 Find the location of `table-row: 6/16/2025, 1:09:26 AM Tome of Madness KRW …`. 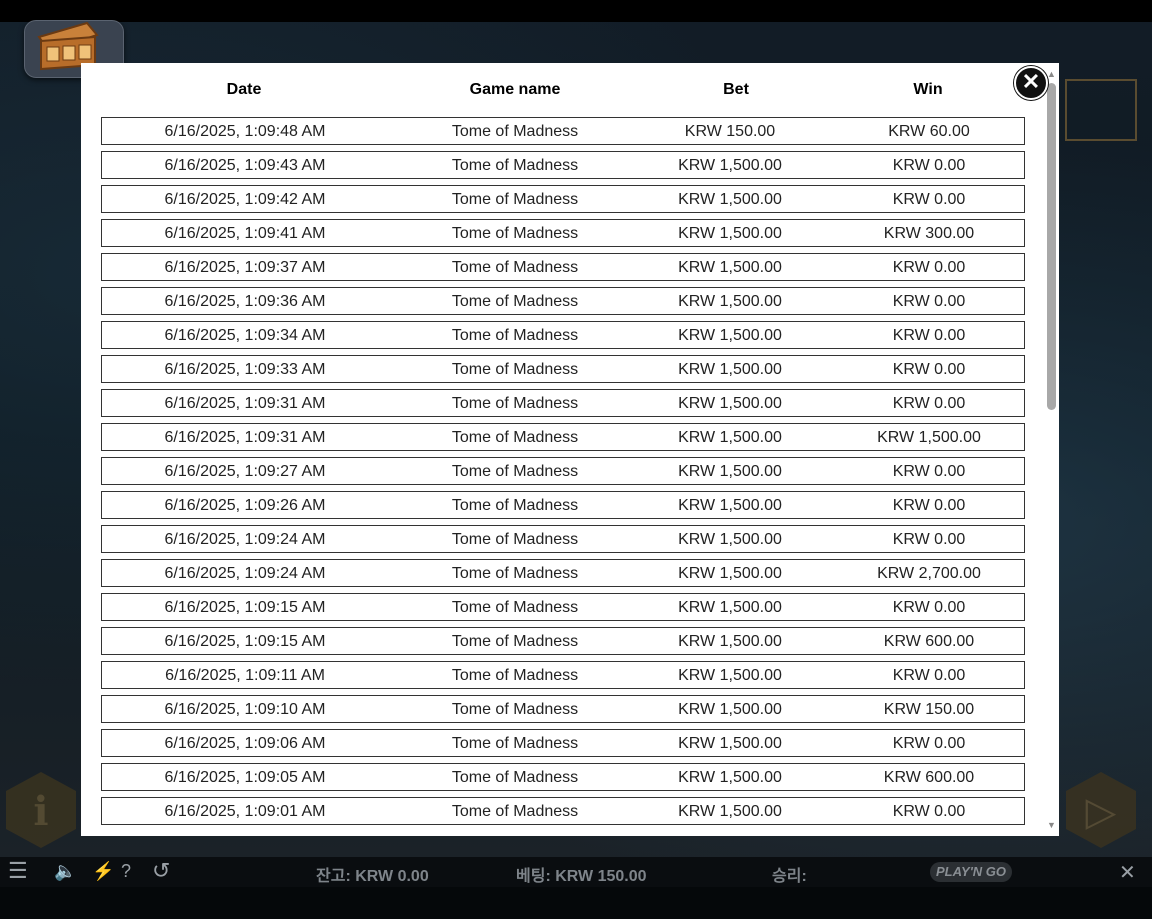

table-row: 6/16/2025, 1:09:26 AM Tome of Madness KRW … is located at coordinates (563, 505).